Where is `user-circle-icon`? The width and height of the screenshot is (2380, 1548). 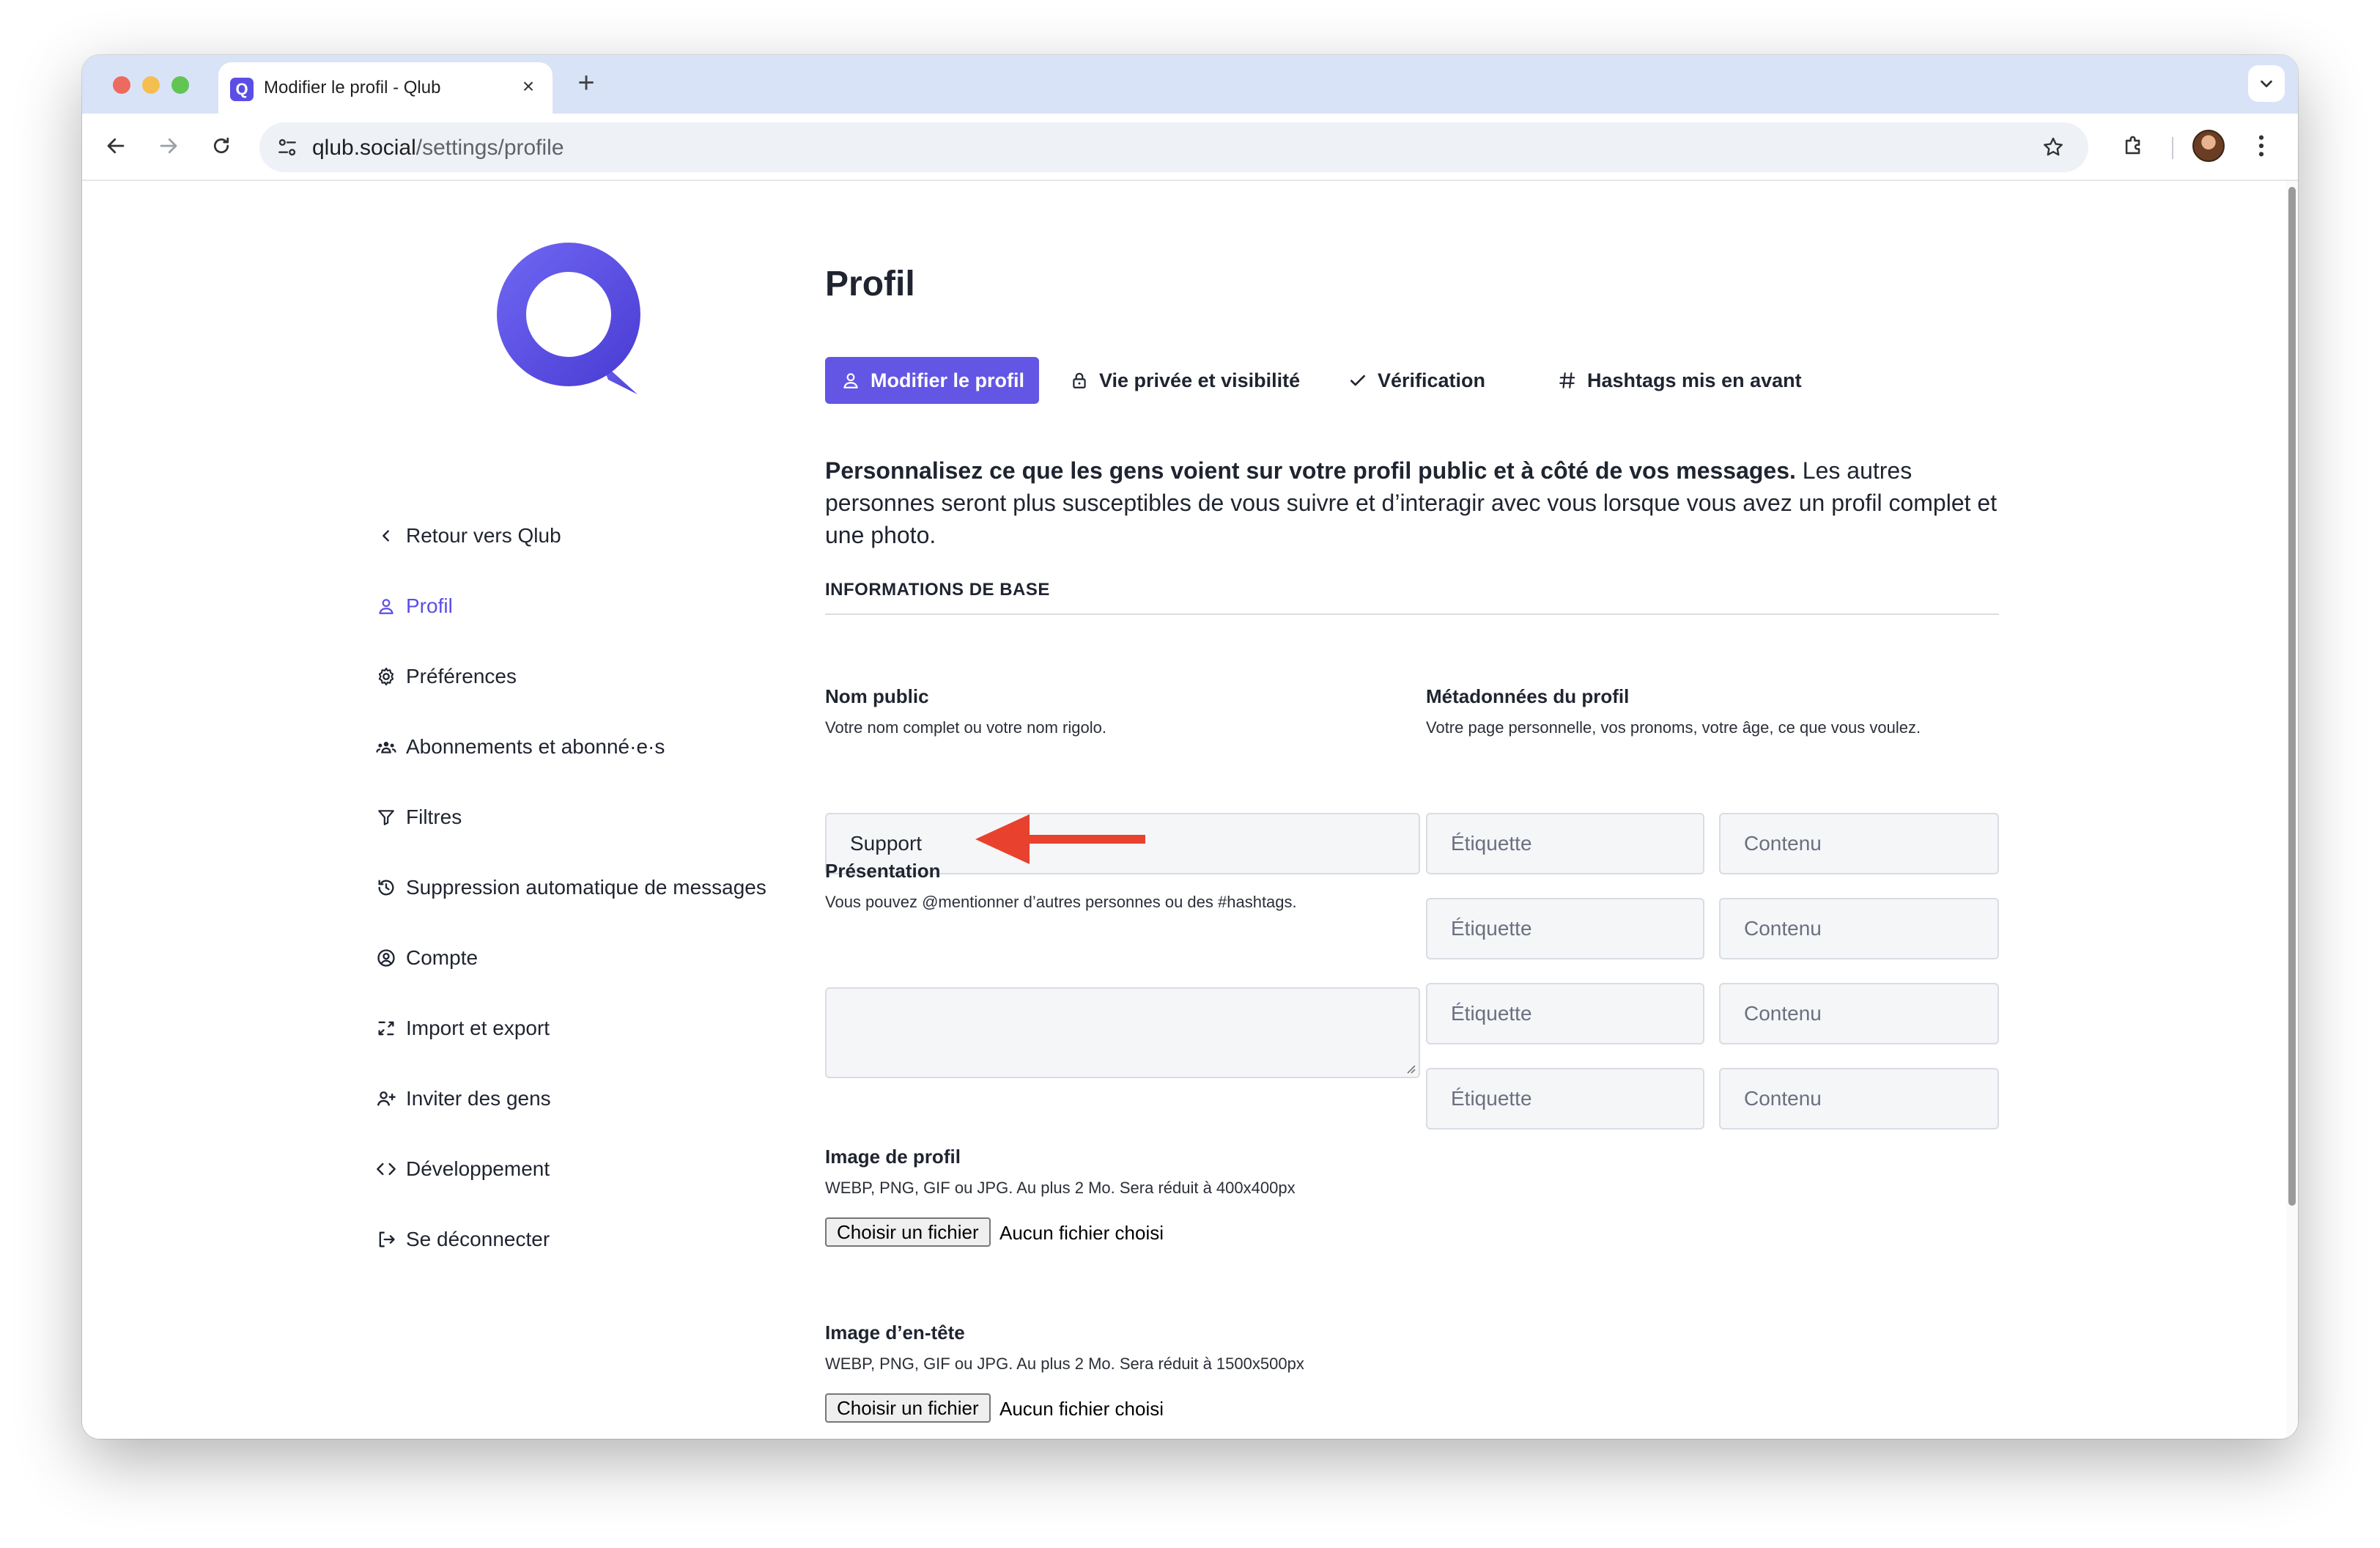 user-circle-icon is located at coordinates (386, 958).